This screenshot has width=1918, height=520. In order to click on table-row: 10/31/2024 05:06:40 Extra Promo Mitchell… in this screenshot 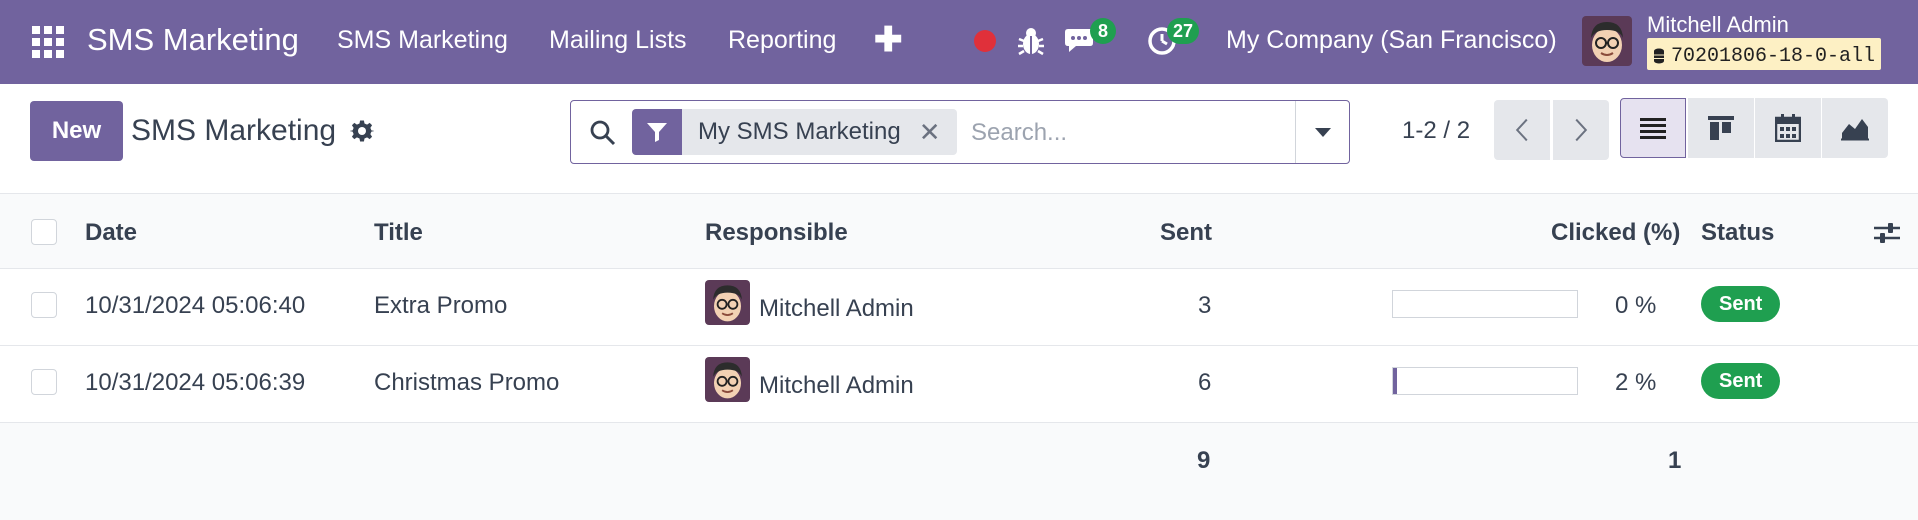, I will do `click(959, 307)`.